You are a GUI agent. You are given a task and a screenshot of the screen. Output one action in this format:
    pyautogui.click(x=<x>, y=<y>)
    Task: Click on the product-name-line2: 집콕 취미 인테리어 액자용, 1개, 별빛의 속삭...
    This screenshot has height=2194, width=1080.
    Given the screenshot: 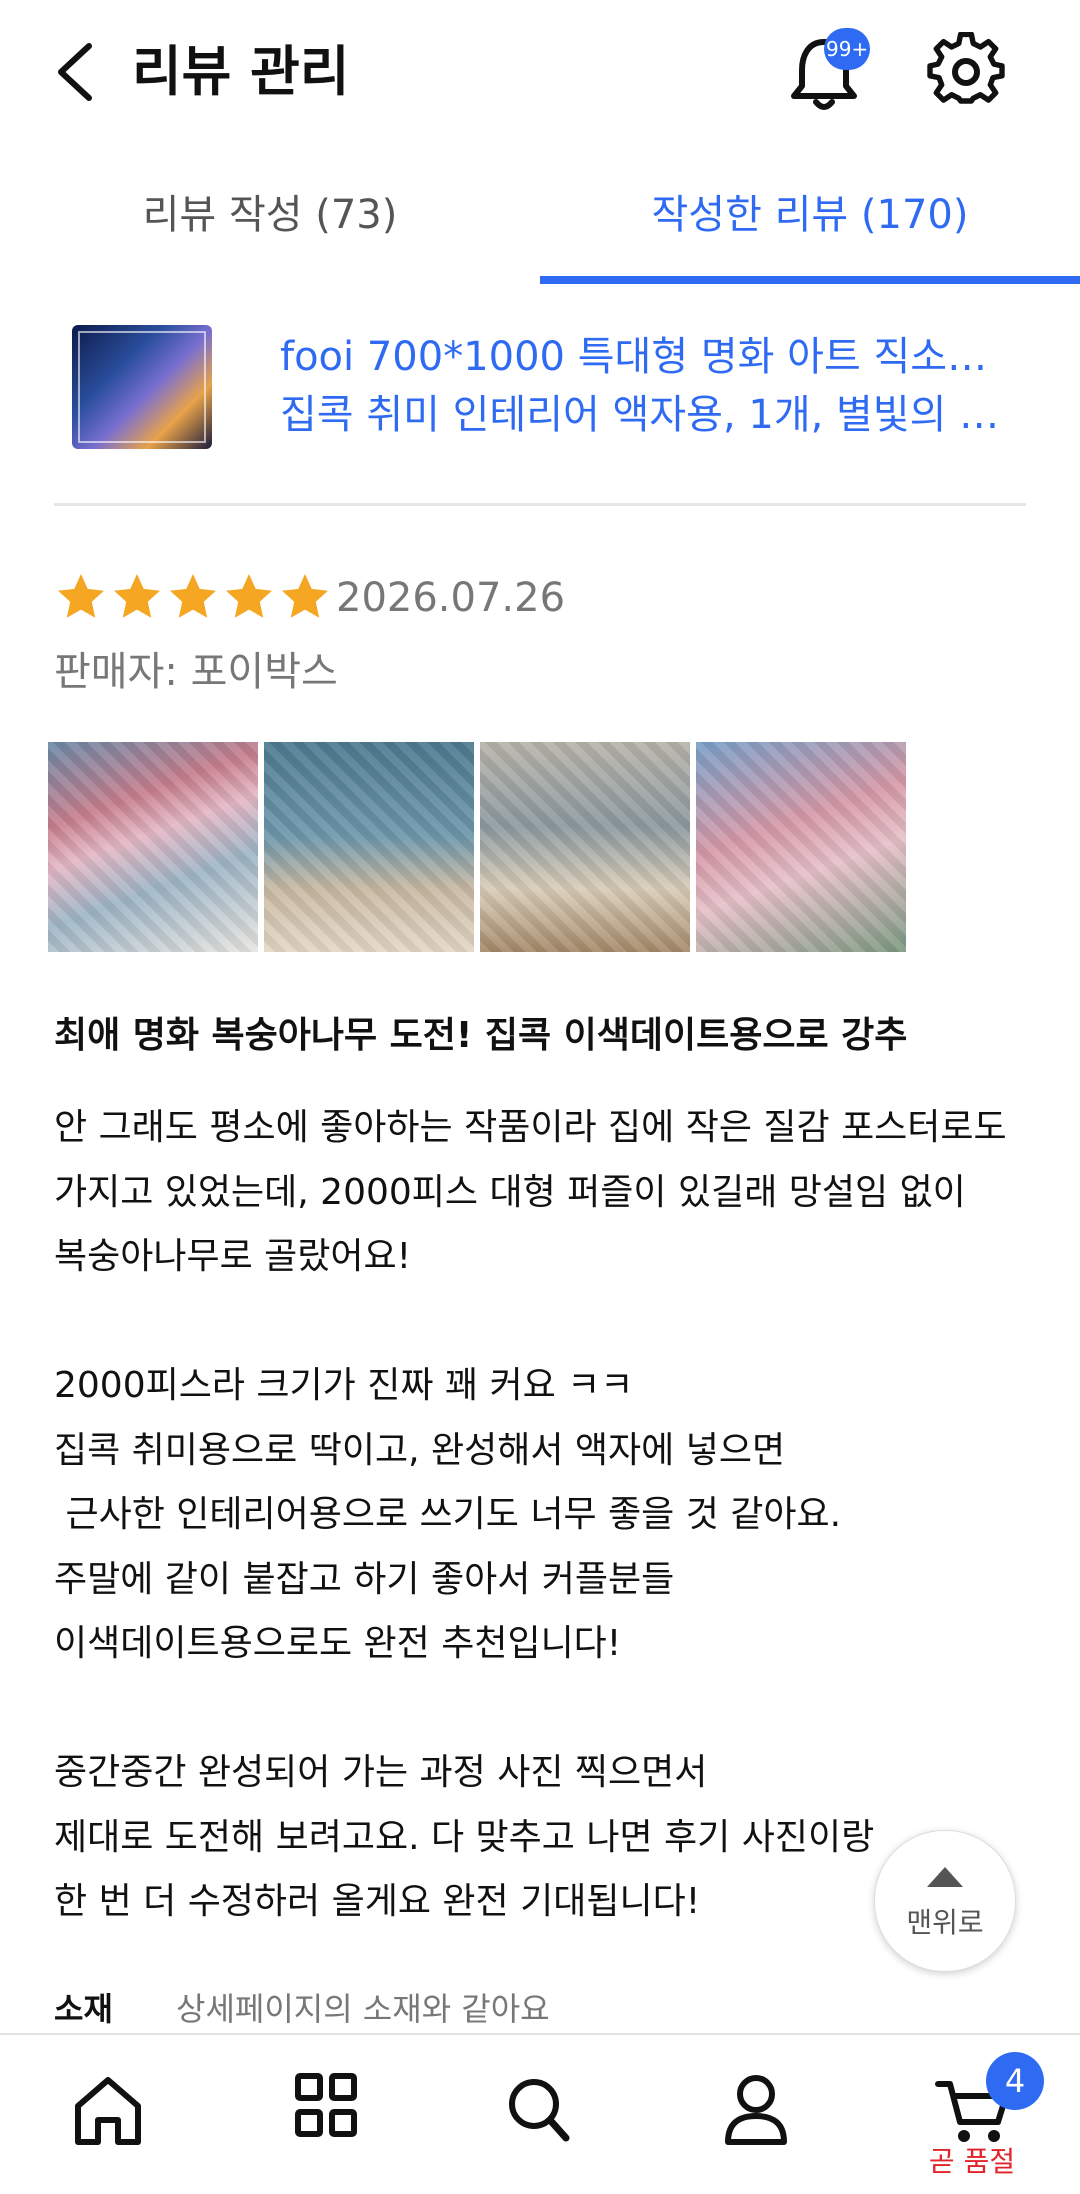 What is the action you would take?
    pyautogui.click(x=650, y=415)
    